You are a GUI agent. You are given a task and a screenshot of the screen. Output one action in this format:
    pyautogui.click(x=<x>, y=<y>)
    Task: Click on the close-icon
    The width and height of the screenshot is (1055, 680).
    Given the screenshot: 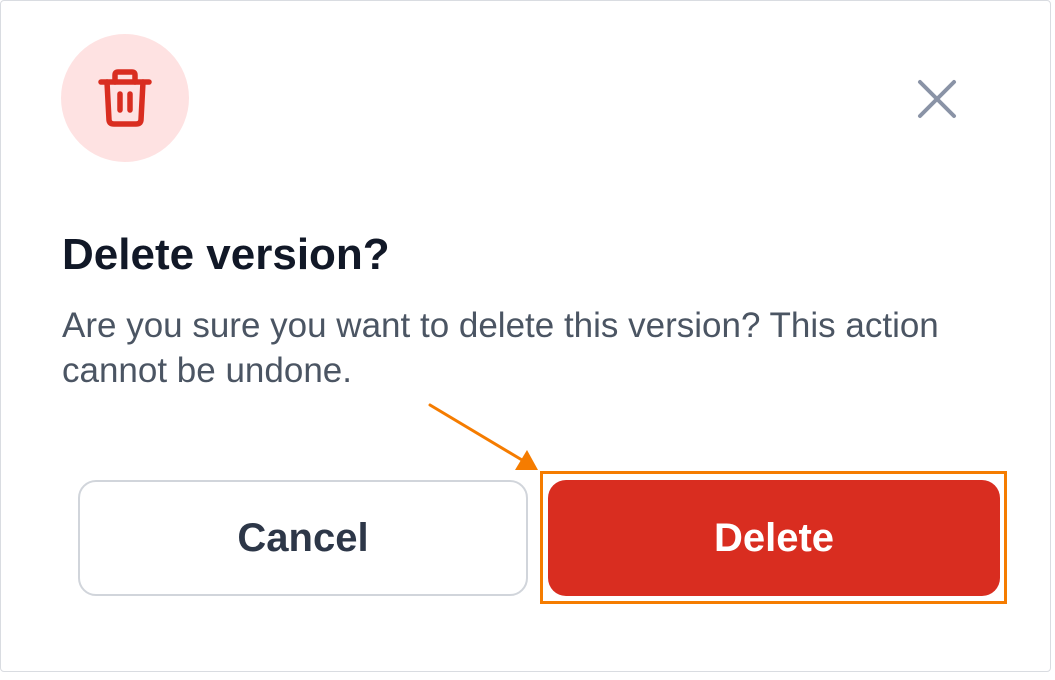 What is the action you would take?
    pyautogui.click(x=937, y=99)
    